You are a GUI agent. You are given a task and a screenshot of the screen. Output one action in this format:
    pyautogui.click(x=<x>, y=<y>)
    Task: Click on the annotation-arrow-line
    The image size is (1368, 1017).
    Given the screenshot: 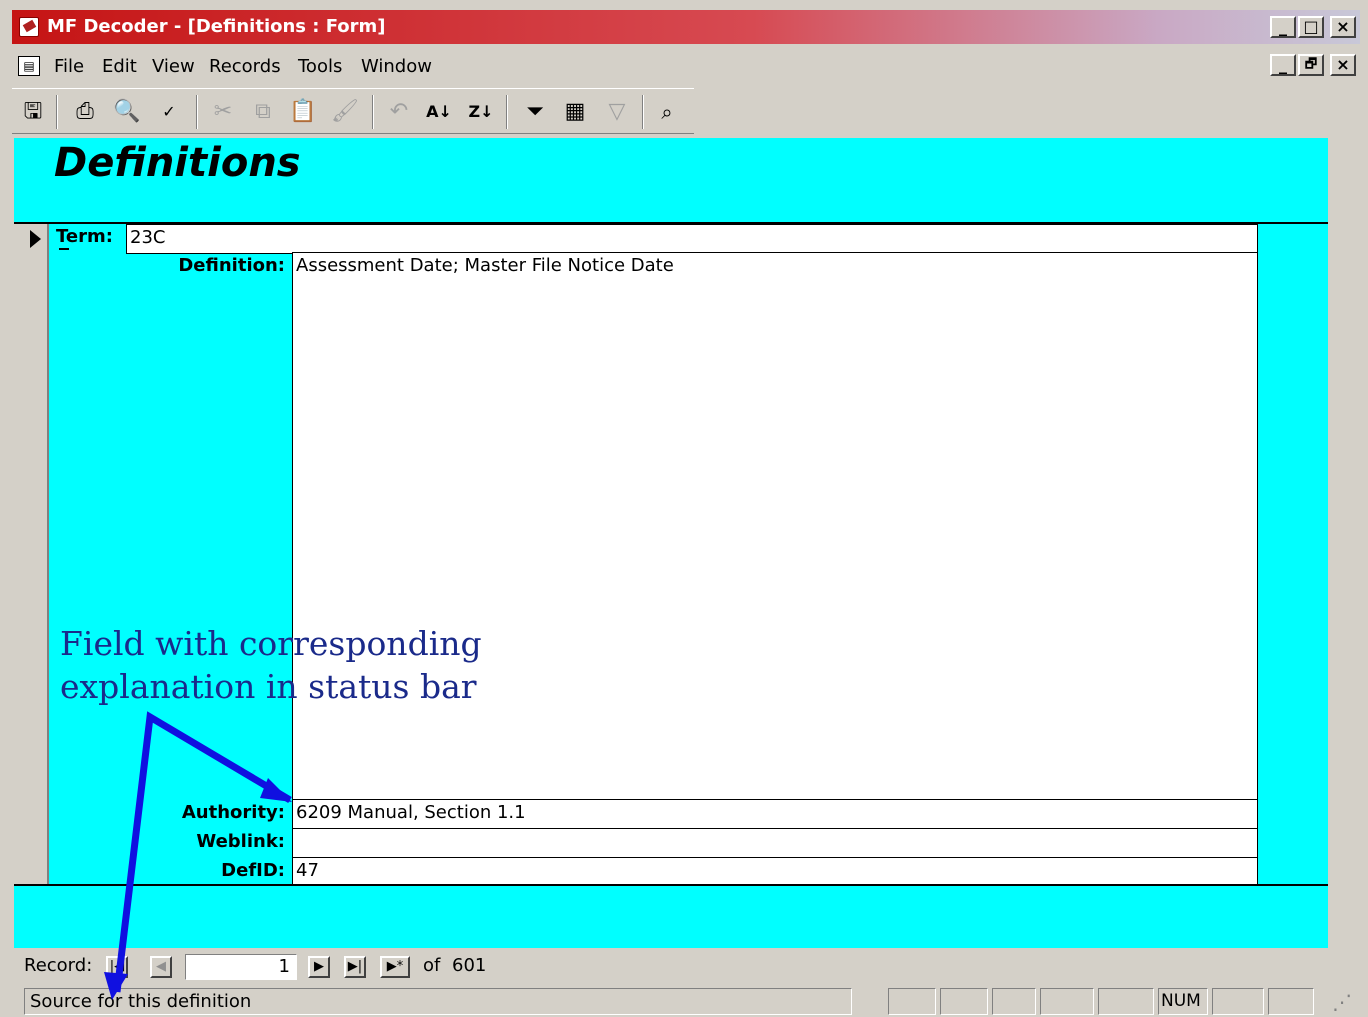 What is the action you would take?
    pyautogui.click(x=202, y=852)
    